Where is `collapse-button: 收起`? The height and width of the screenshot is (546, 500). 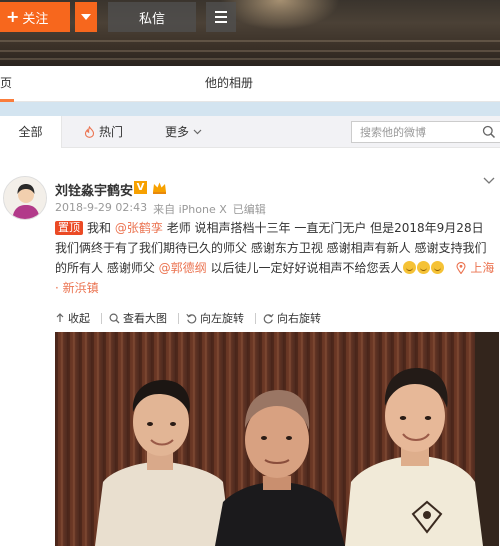 collapse-button: 收起 is located at coordinates (72, 318).